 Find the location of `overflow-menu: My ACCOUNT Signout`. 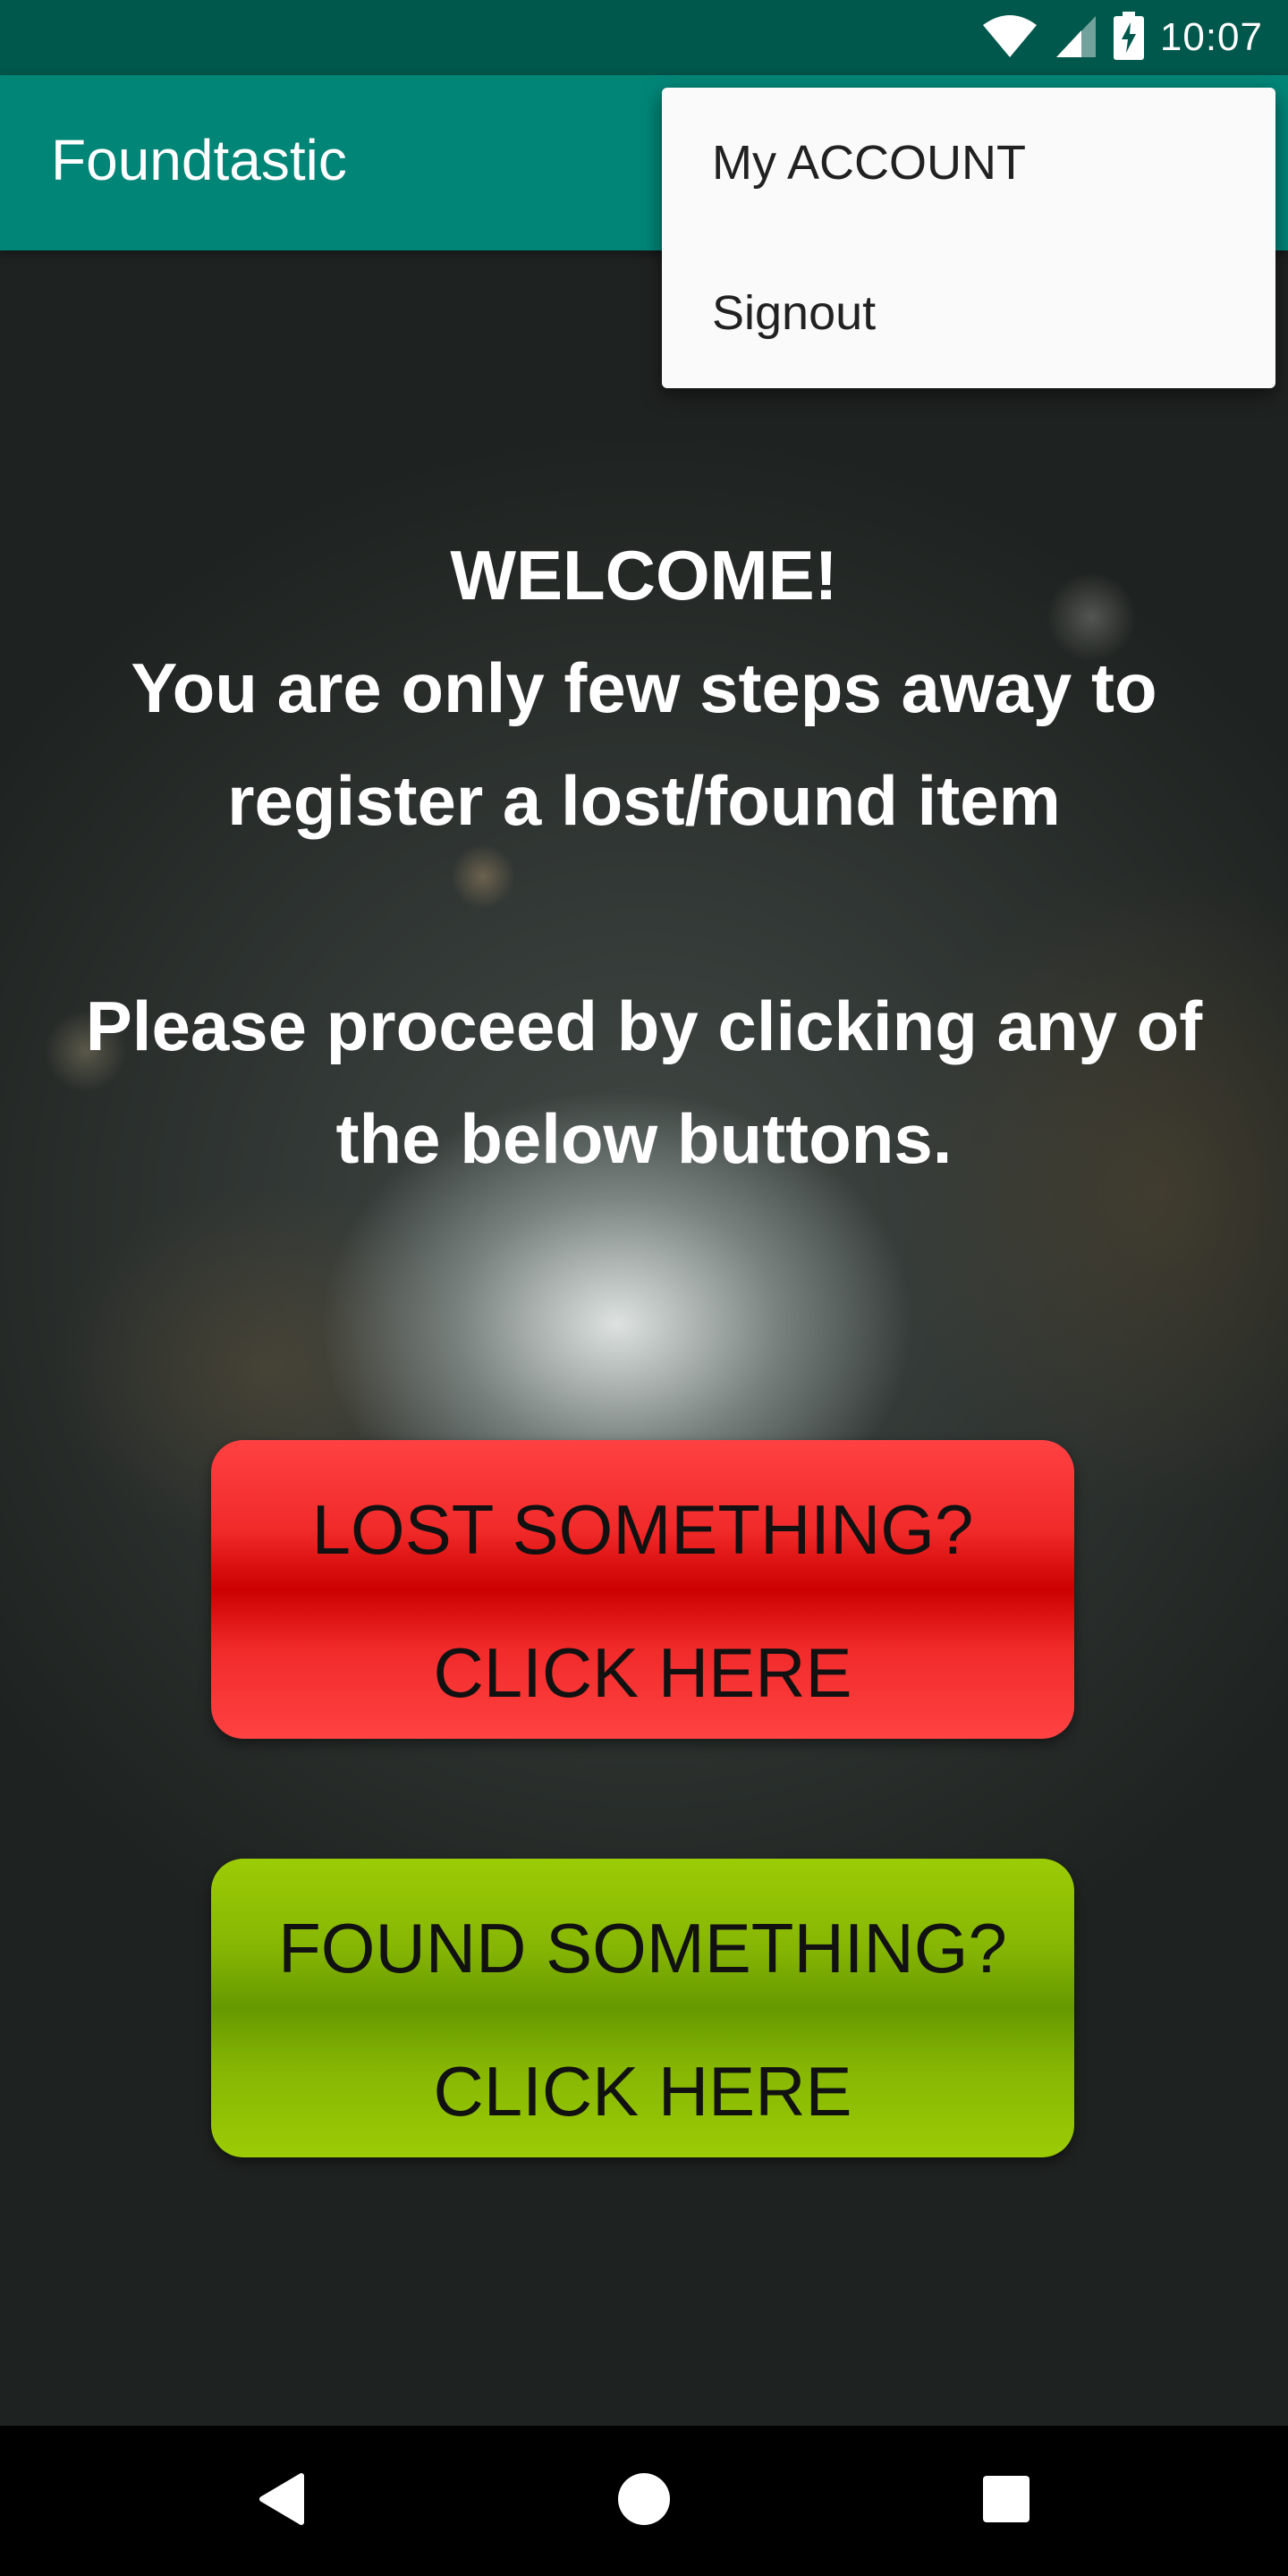

overflow-menu: My ACCOUNT Signout is located at coordinates (968, 238).